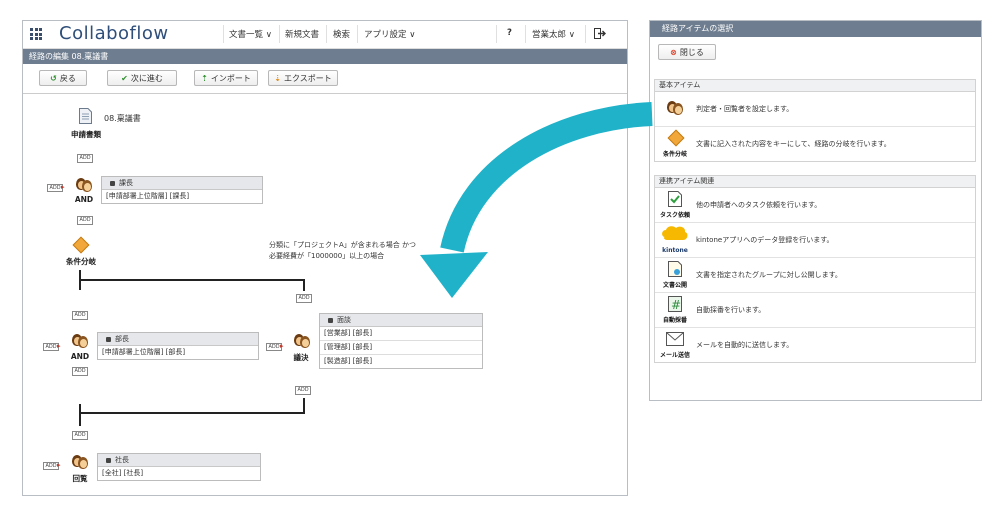 Image resolution: width=1000 pixels, height=516 pixels. What do you see at coordinates (536, 200) in the screenshot?
I see `teal-curved-arrow-icon` at bounding box center [536, 200].